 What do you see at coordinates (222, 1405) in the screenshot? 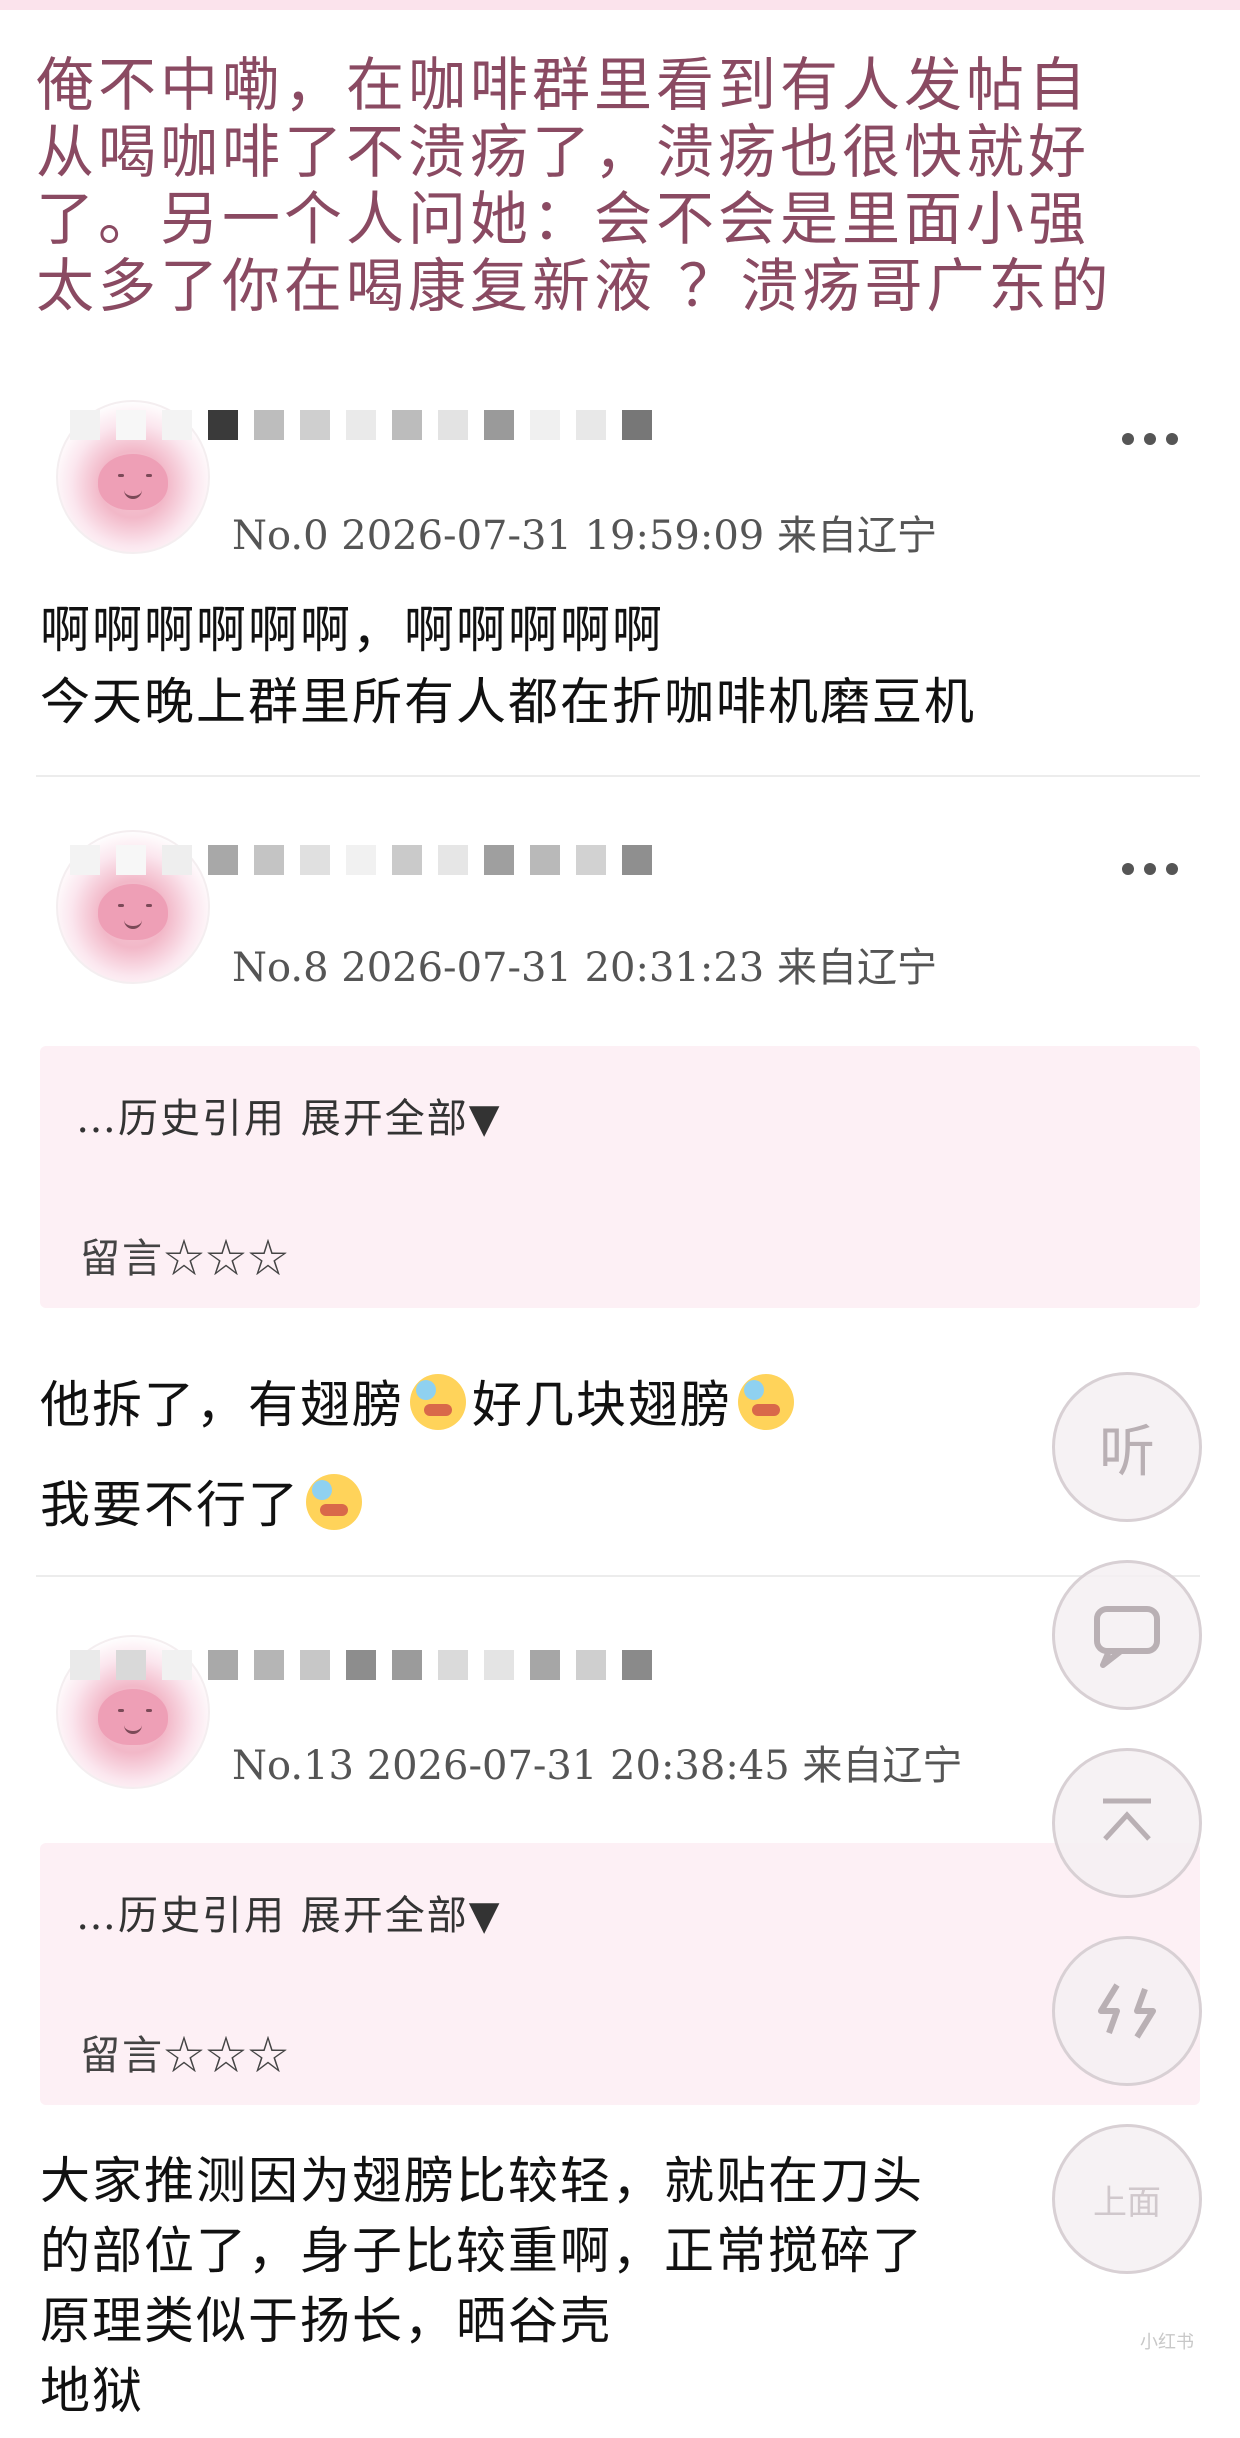
I see `content-text: 他拆了，有翅膀` at bounding box center [222, 1405].